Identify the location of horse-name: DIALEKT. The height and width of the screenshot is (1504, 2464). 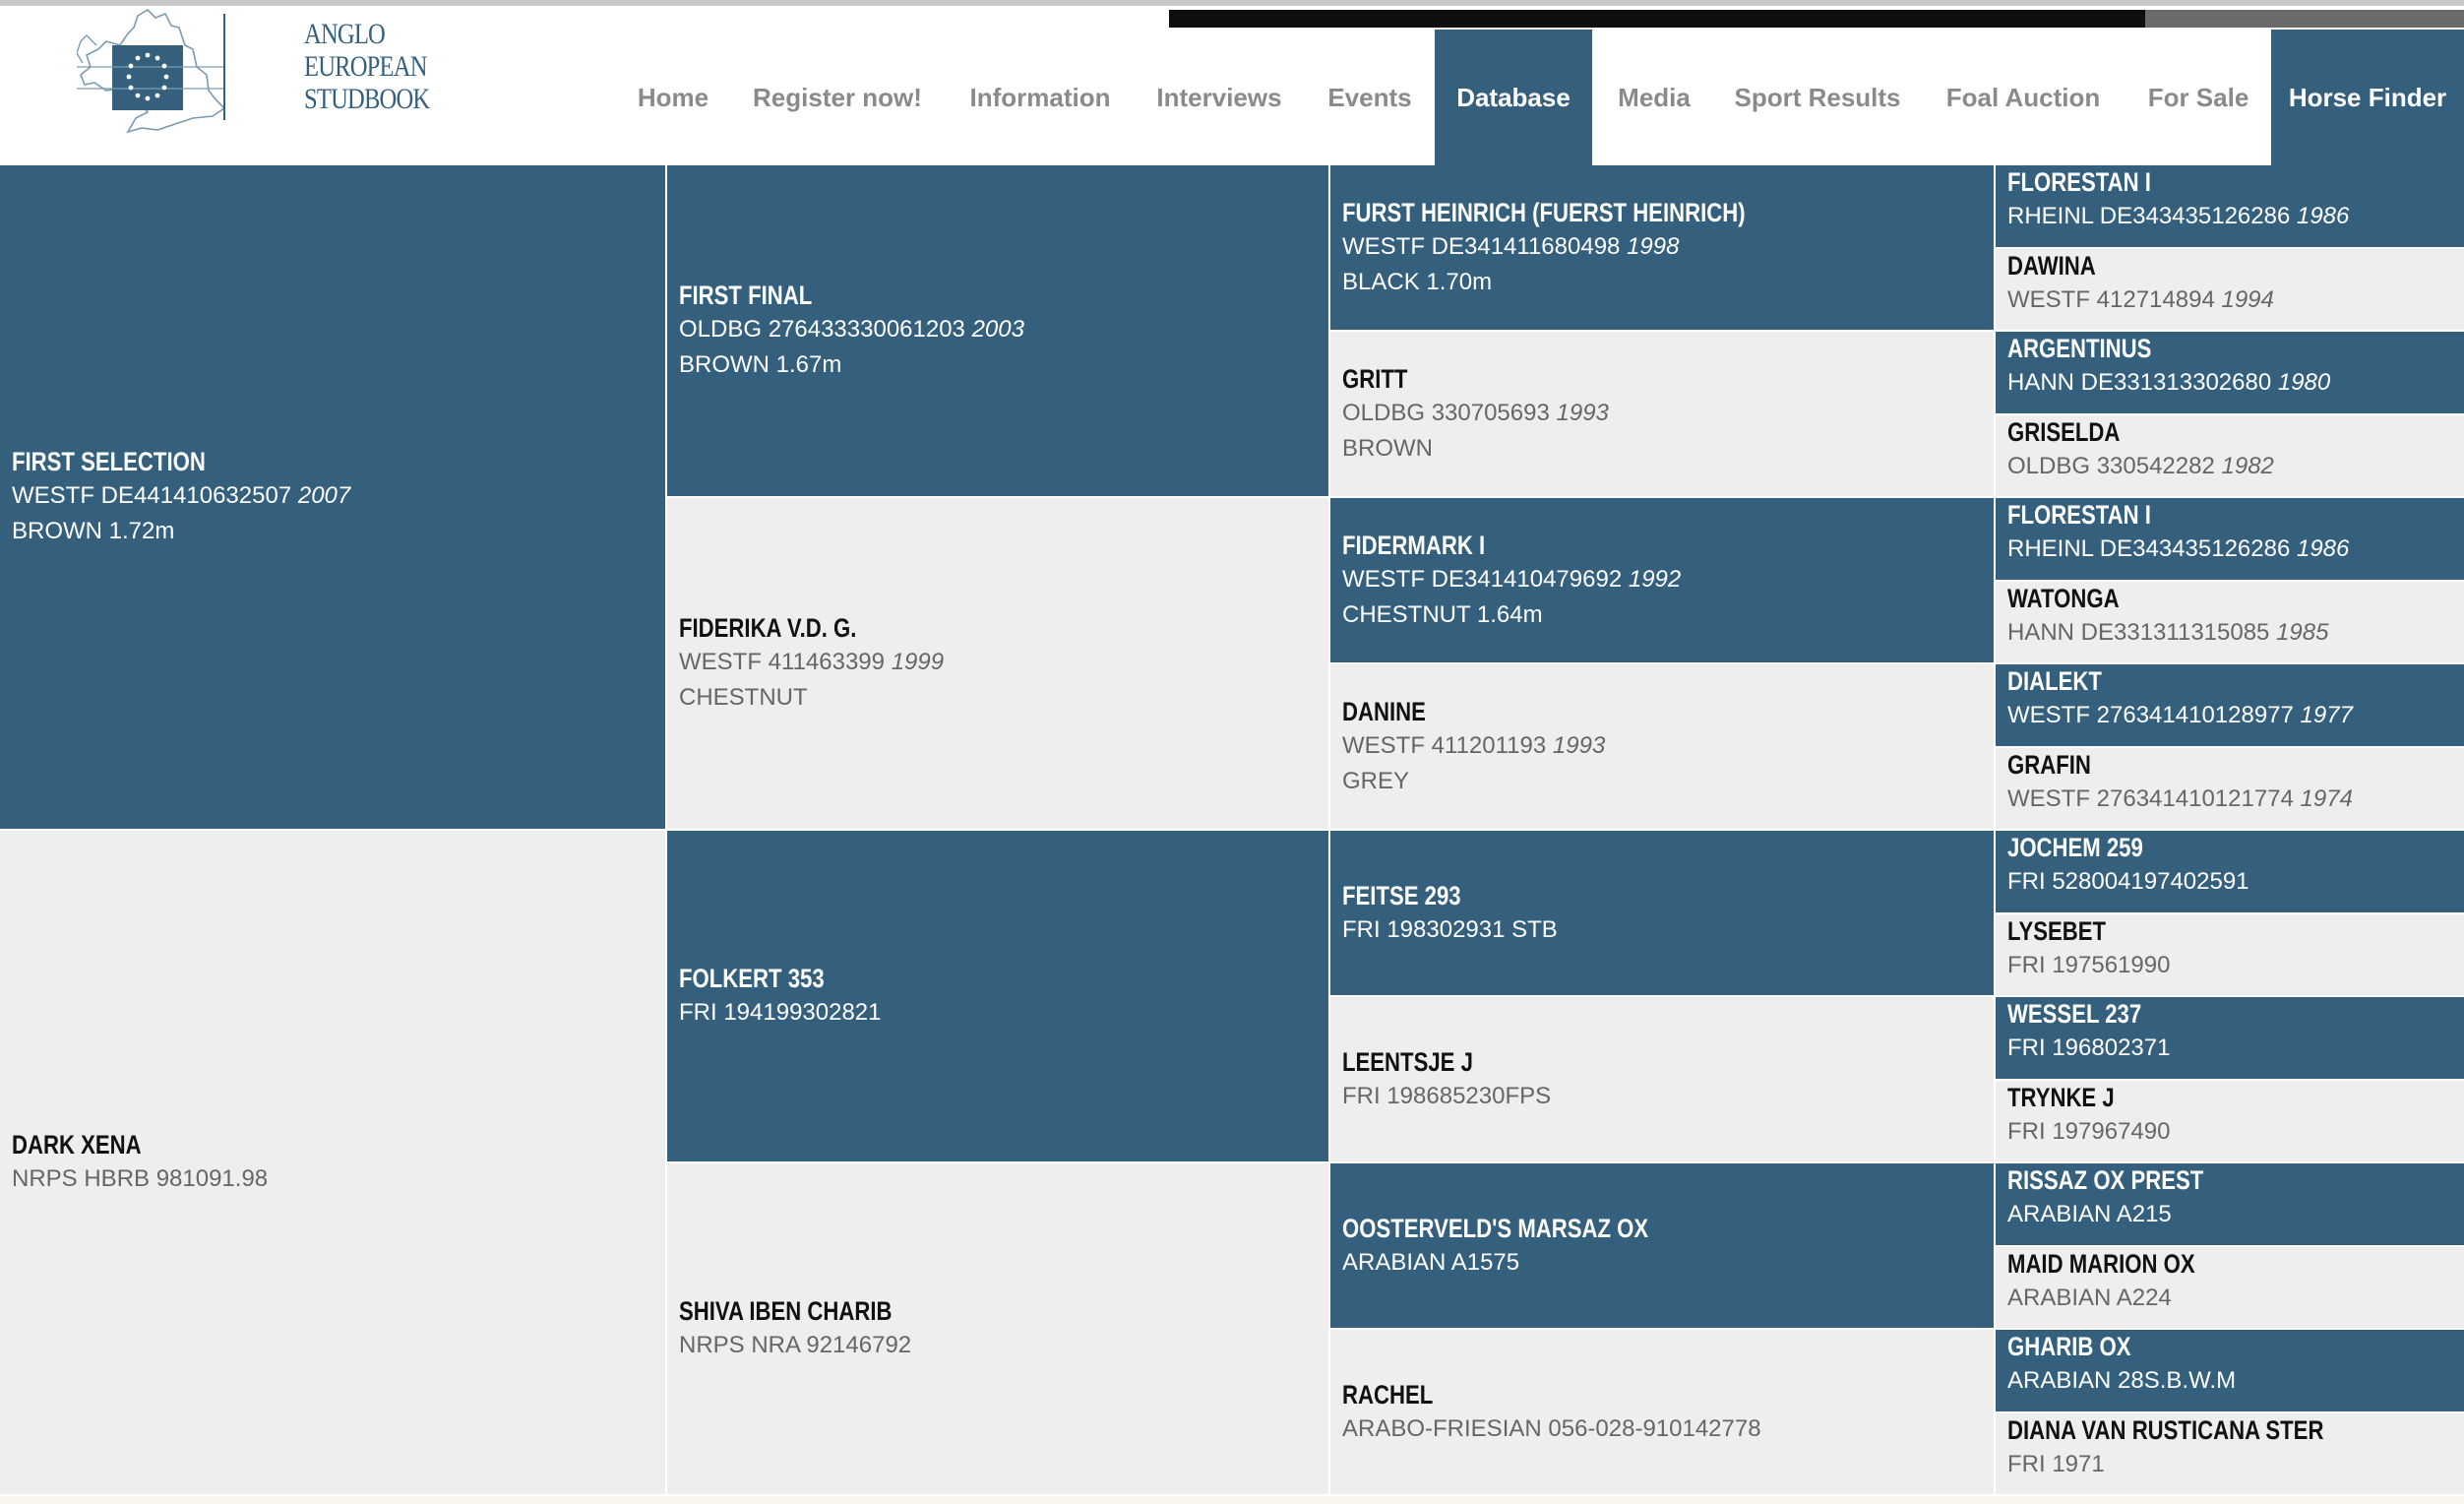
(2194, 681).